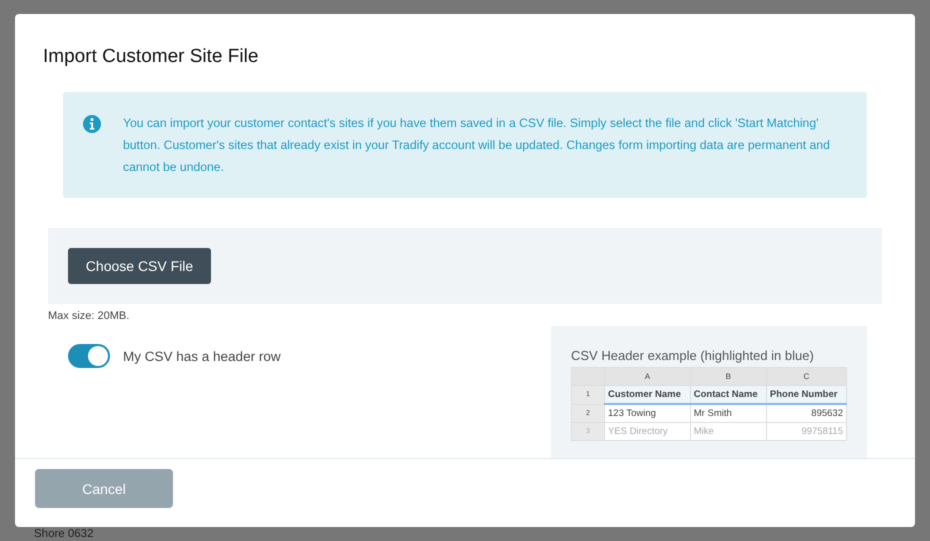 The image size is (930, 541). What do you see at coordinates (647, 377) in the screenshot?
I see `column-header: A` at bounding box center [647, 377].